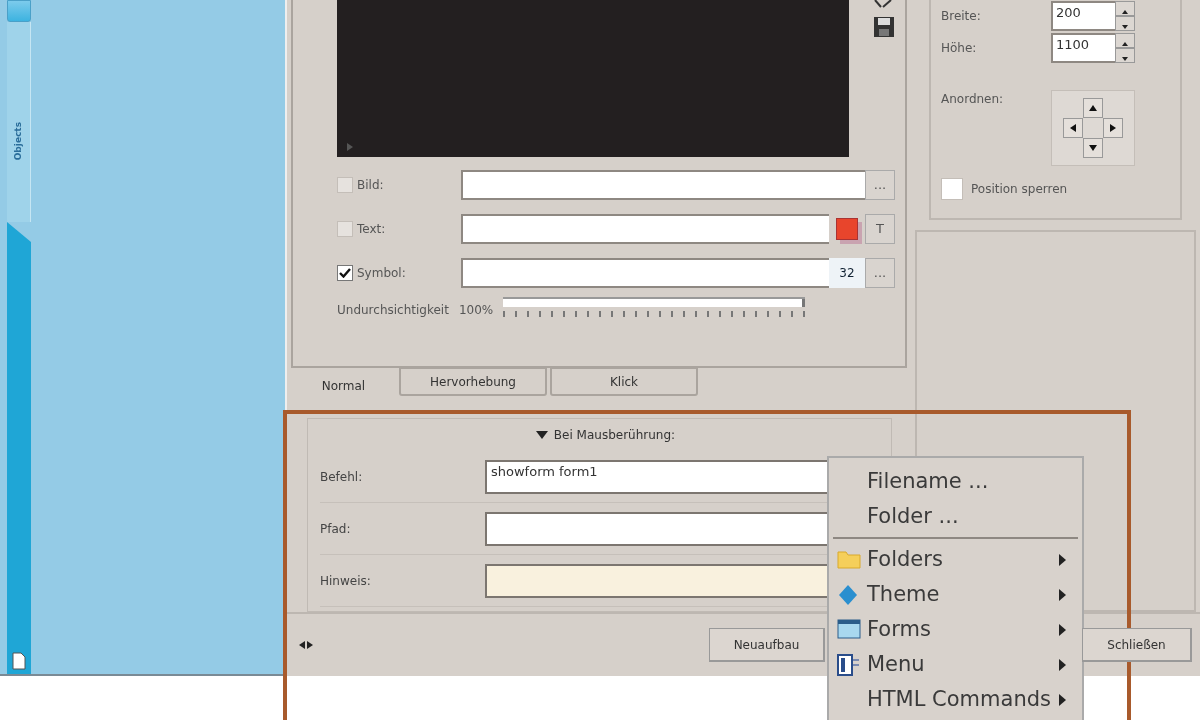 The width and height of the screenshot is (1200, 720). I want to click on right-arrow-icon, so click(1113, 128).